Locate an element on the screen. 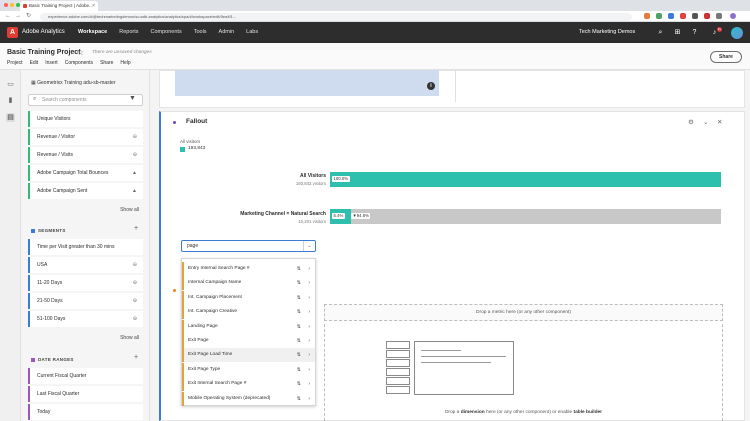  segment-item: 51-100 Days ⊖ is located at coordinates (85, 319).